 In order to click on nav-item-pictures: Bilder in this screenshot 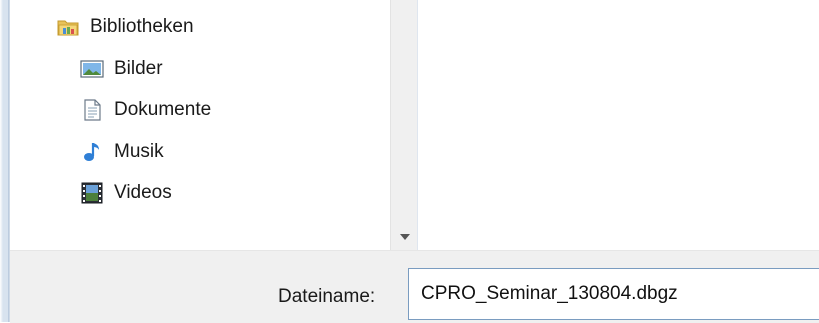, I will do `click(121, 69)`.